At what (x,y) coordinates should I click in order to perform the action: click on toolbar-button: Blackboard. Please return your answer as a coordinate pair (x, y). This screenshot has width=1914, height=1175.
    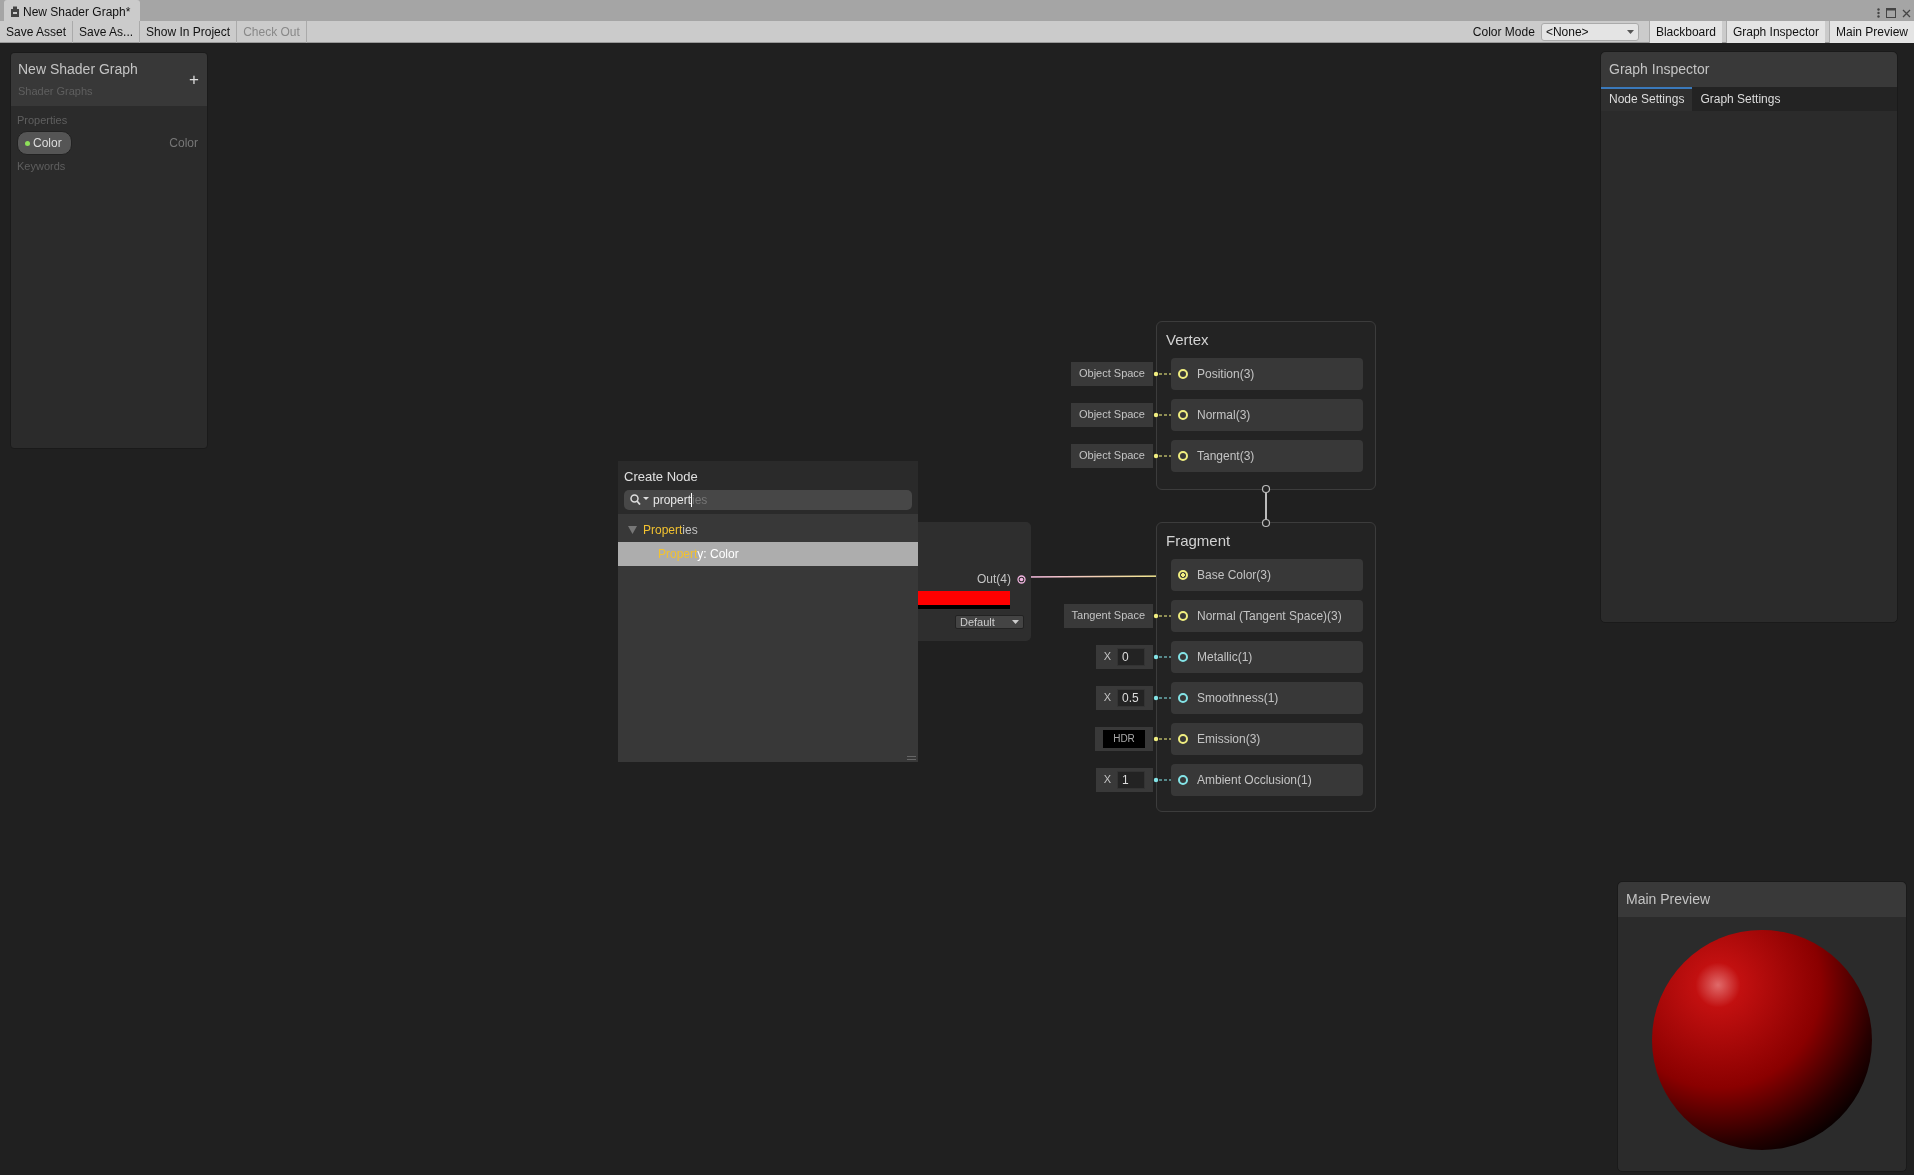
    Looking at the image, I should click on (1685, 31).